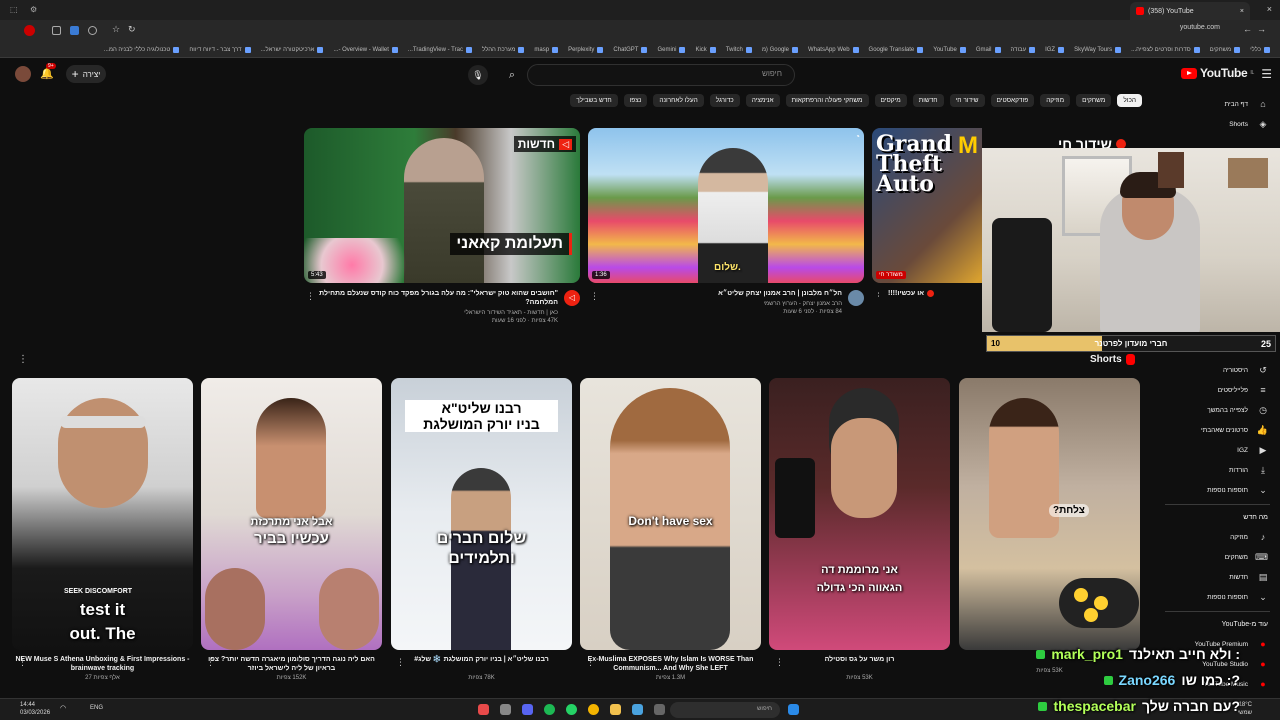 This screenshot has width=1280, height=720. Describe the element at coordinates (1217, 518) in the screenshot. I see `sidebar-section-header: מה חדש` at that location.